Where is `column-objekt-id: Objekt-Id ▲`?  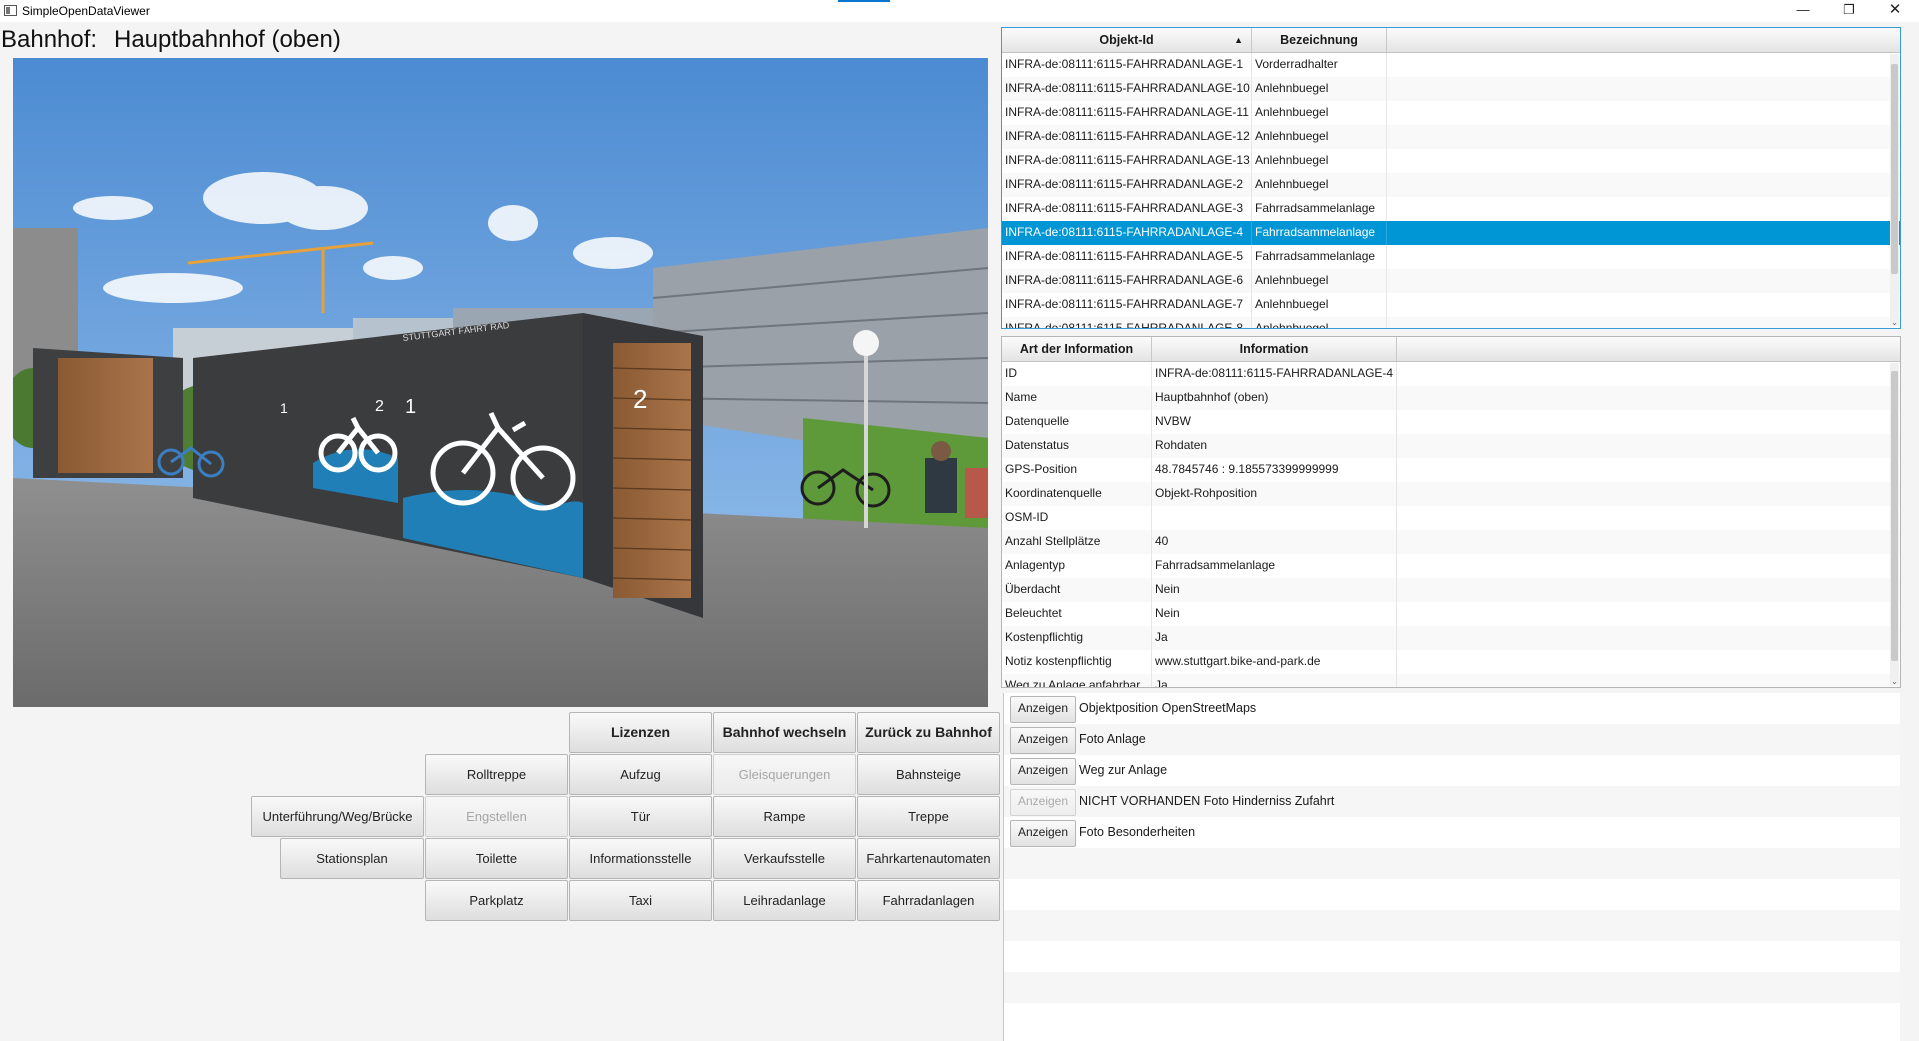
column-objekt-id: Objekt-Id ▲ is located at coordinates (1127, 40).